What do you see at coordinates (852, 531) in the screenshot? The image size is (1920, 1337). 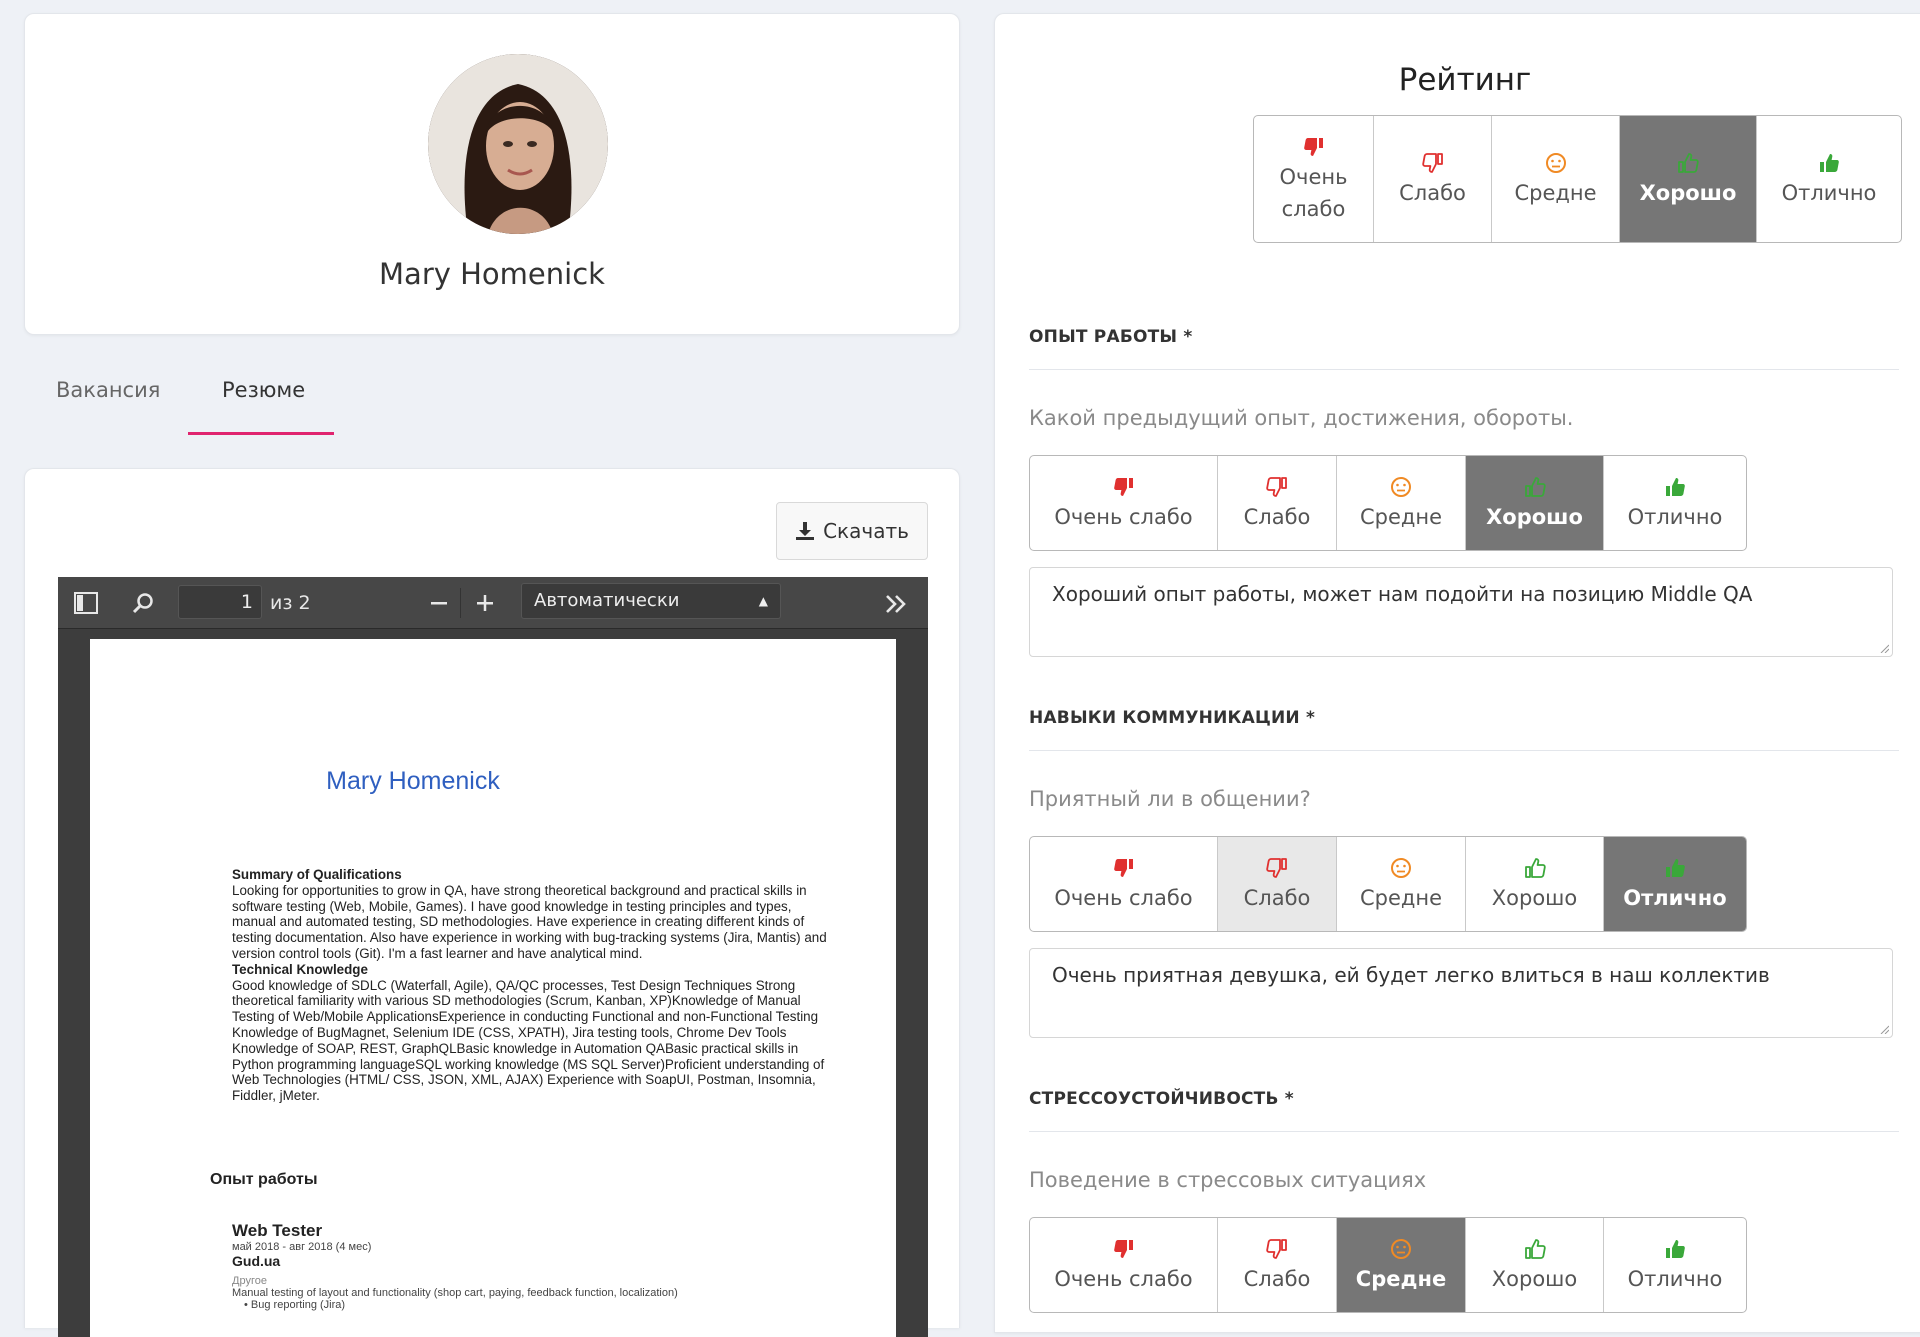 I see `download-button: Скачать` at bounding box center [852, 531].